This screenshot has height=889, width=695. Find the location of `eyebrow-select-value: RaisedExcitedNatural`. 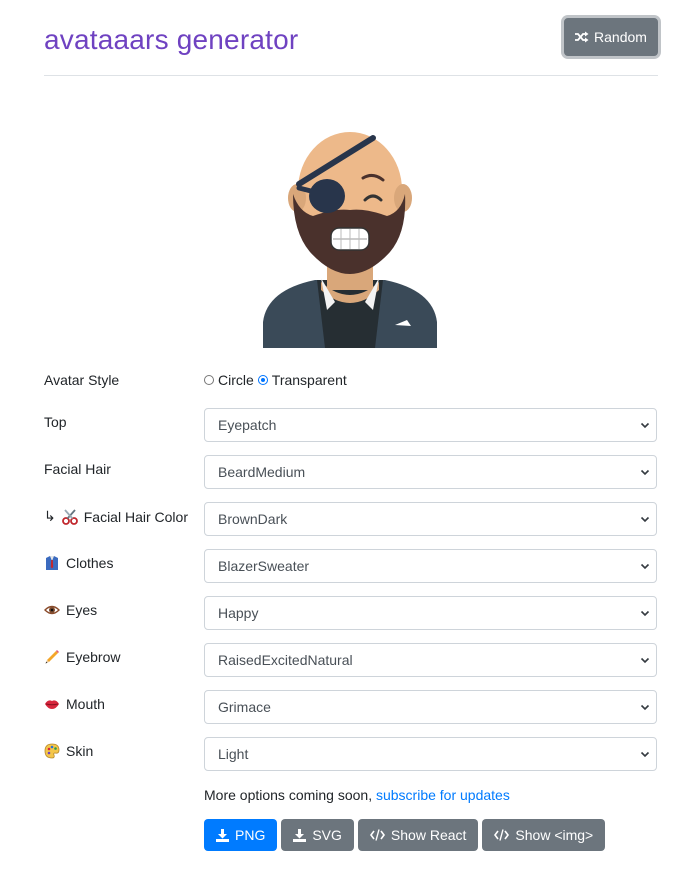

eyebrow-select-value: RaisedExcitedNatural is located at coordinates (285, 660).